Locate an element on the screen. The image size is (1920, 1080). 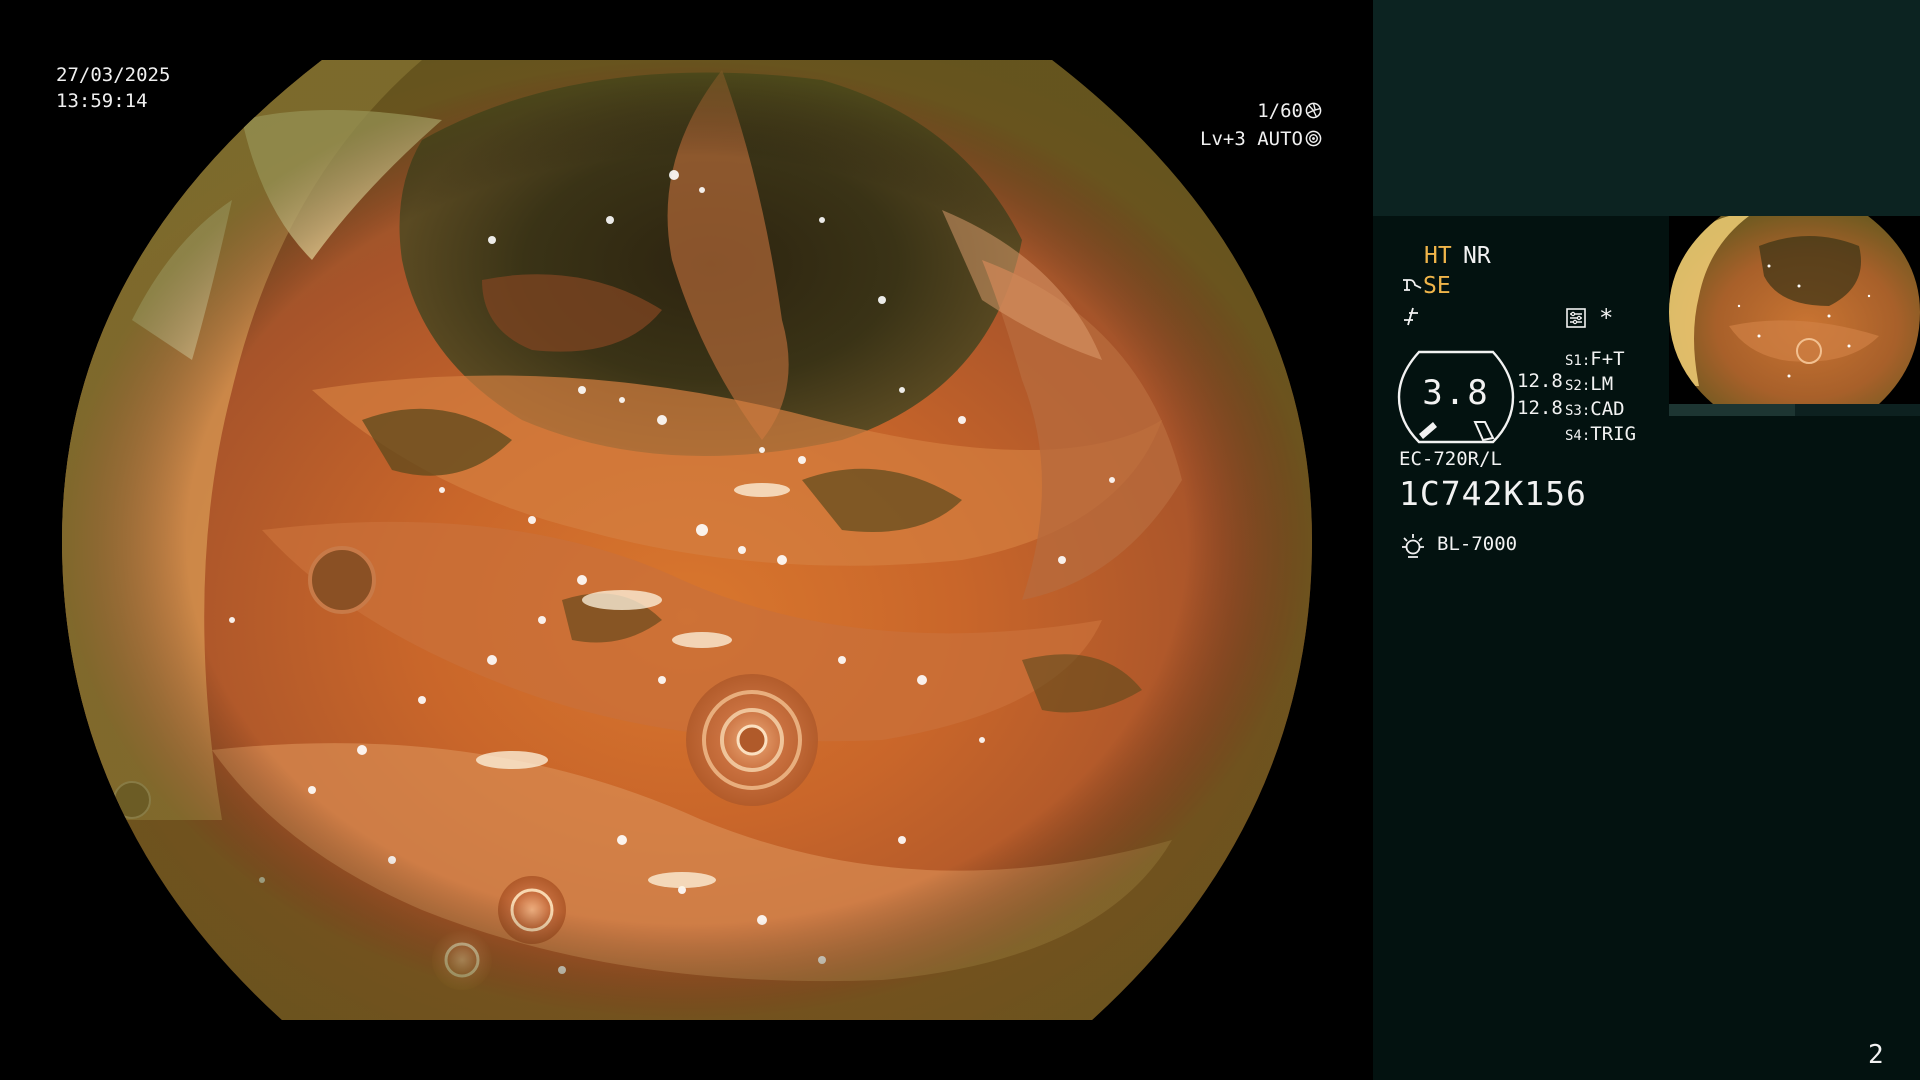
shutter-row: 1/60 is located at coordinates (1285, 111).